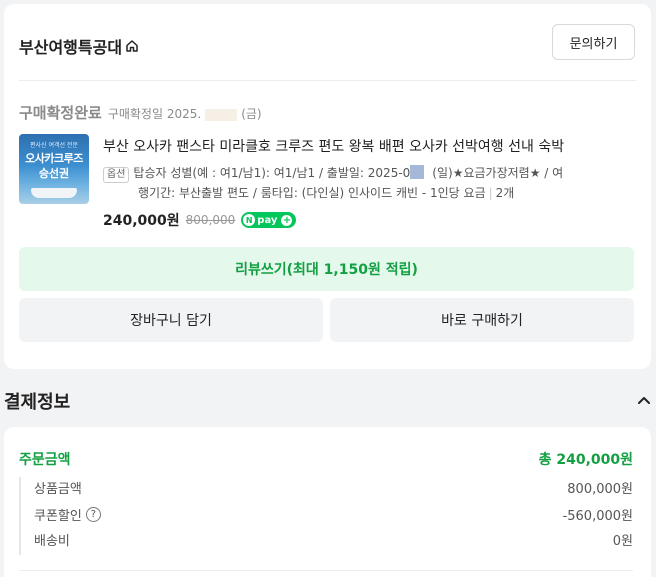 Image resolution: width=656 pixels, height=577 pixels. Describe the element at coordinates (333, 514) in the screenshot. I see `detail-row-coupon-discount: 쿠폰할인 ? -560,000원` at that location.